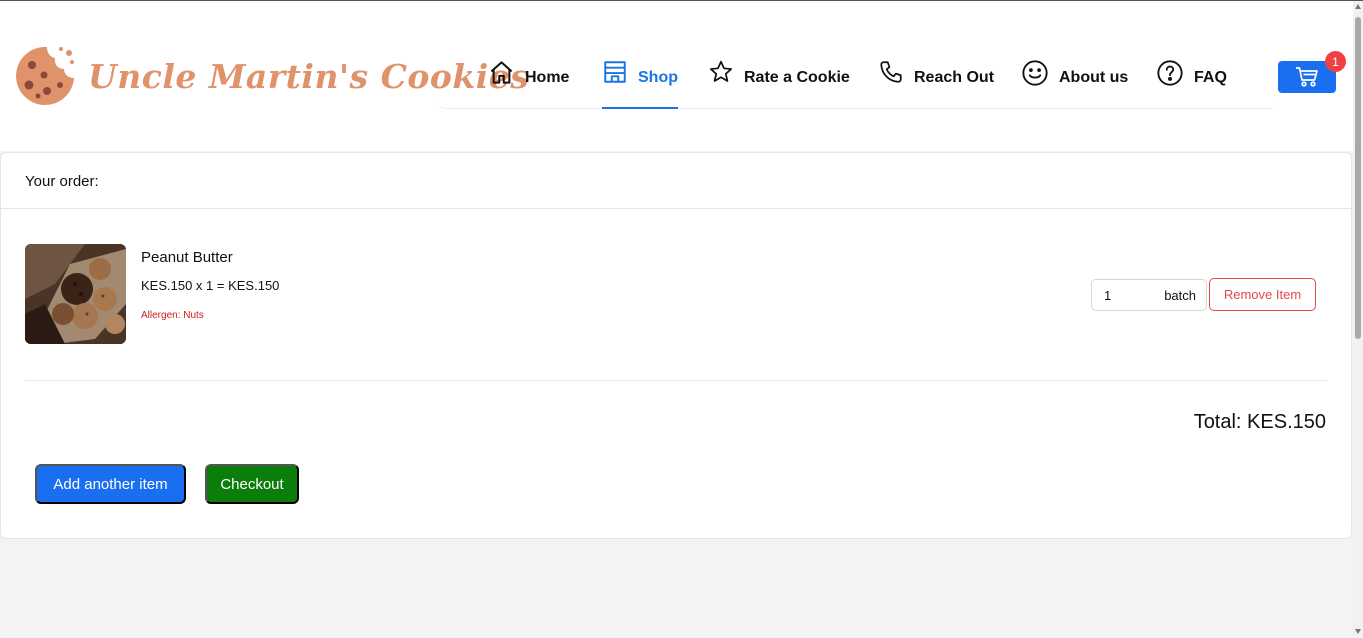 This screenshot has width=1363, height=638. I want to click on quantity-value: 1, so click(1107, 295).